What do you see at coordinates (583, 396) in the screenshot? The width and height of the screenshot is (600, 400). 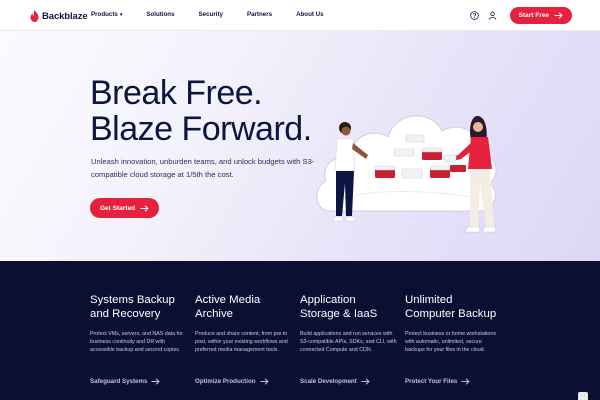 I see `chat-widget-icon` at bounding box center [583, 396].